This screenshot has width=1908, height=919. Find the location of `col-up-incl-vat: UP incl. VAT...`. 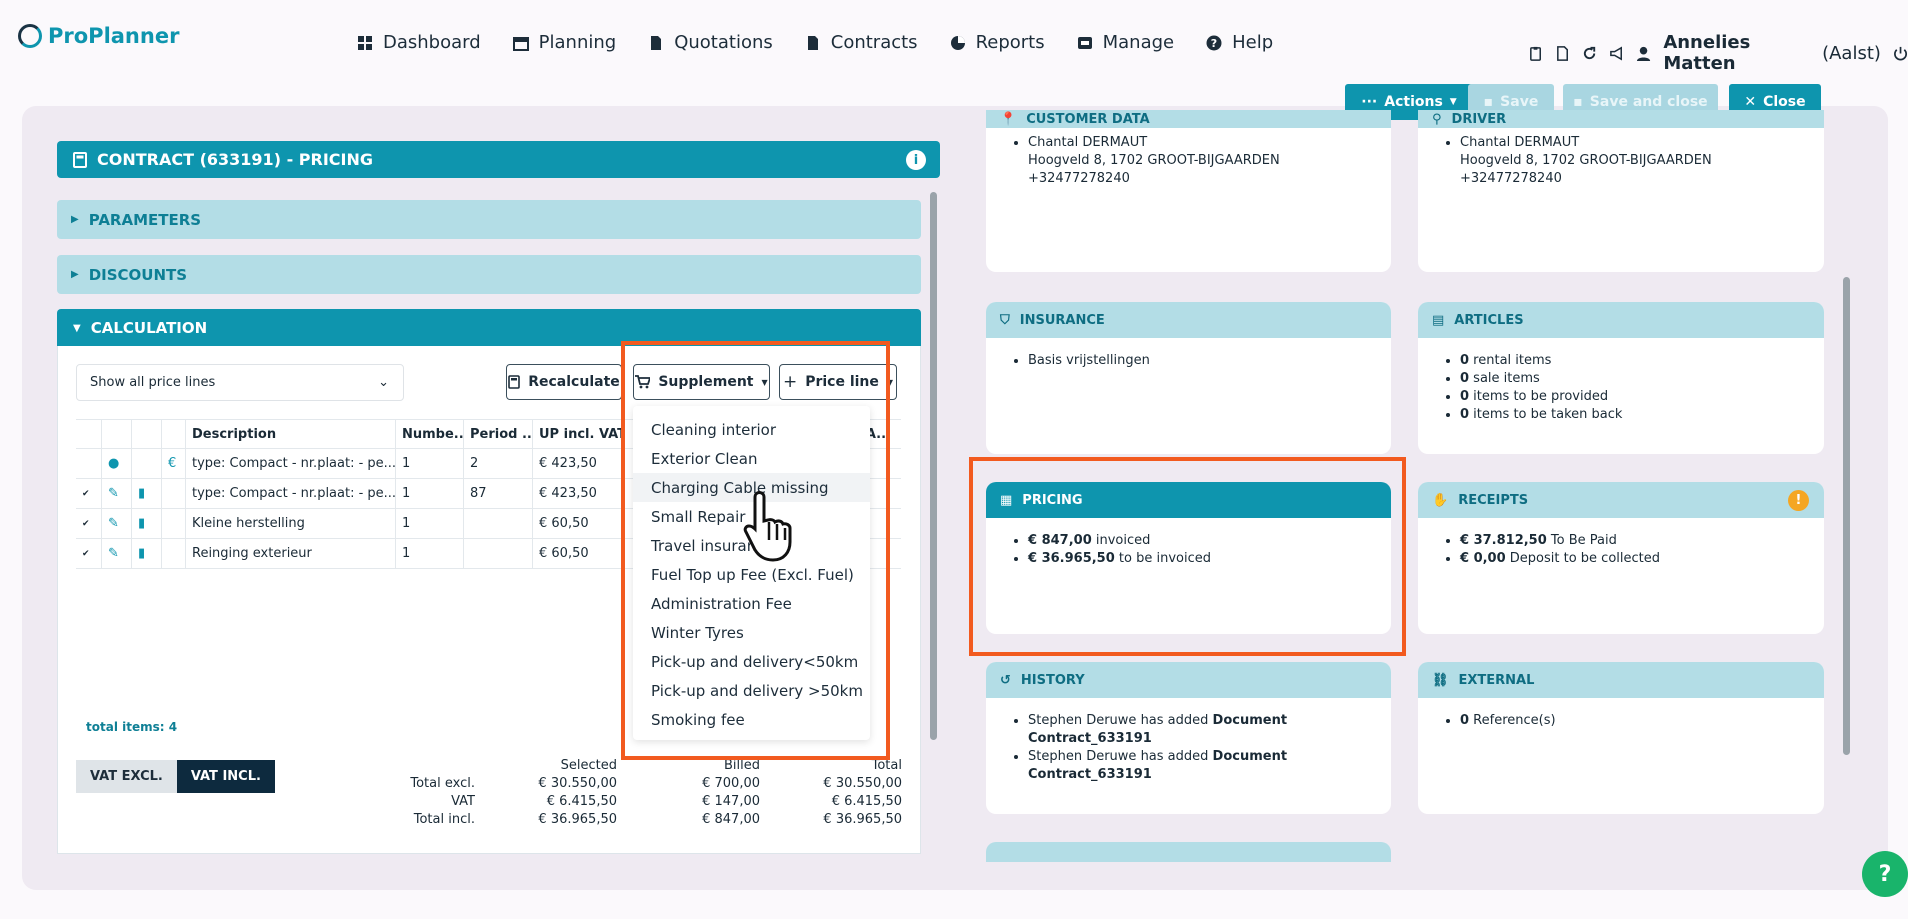

col-up-incl-vat: UP incl. VAT... is located at coordinates (579, 434).